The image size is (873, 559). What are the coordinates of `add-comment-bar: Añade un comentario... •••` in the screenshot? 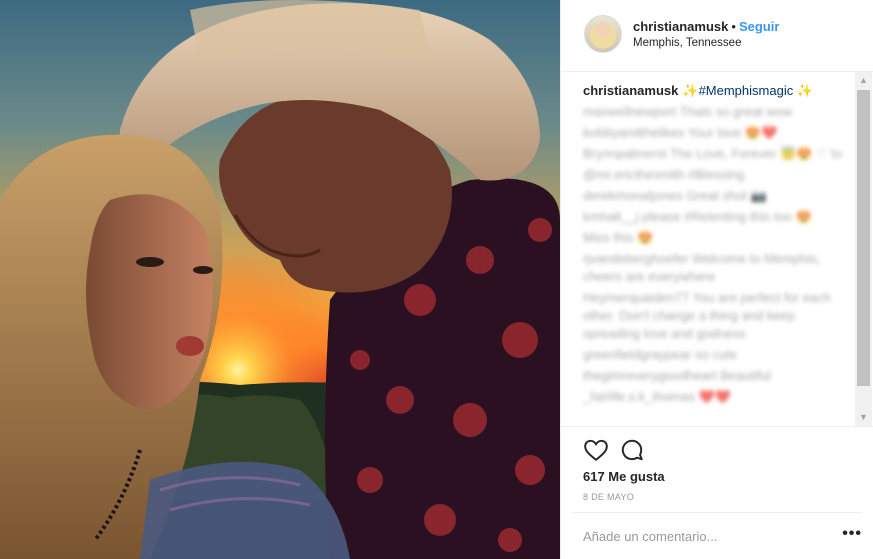 It's located at (717, 535).